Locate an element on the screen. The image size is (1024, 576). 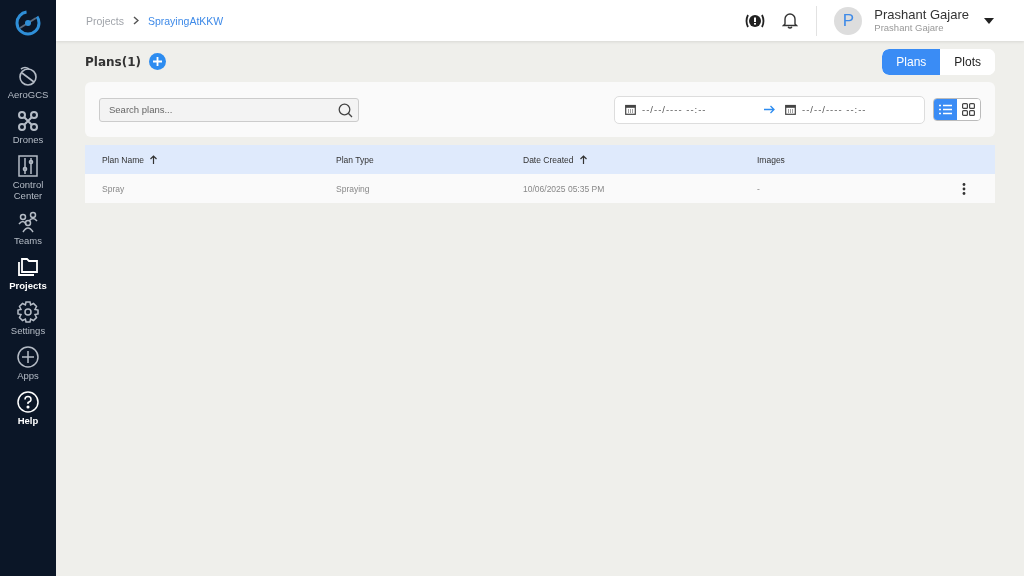
nav-item: Teams is located at coordinates (28, 228).